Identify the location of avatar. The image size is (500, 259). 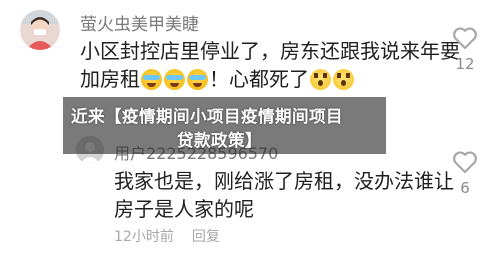
(40, 30).